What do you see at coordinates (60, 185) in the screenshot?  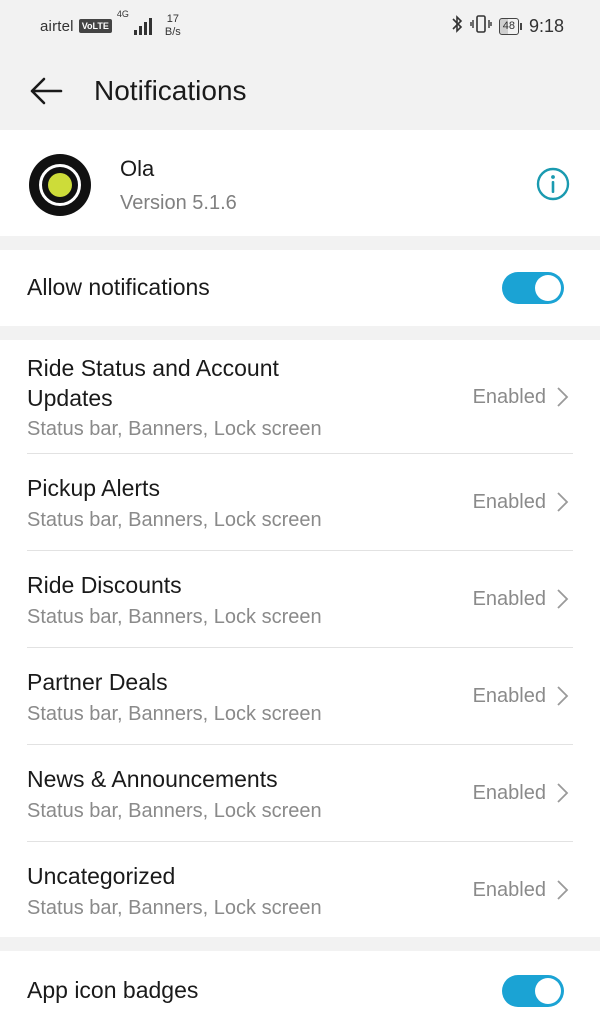 I see `app-logo` at bounding box center [60, 185].